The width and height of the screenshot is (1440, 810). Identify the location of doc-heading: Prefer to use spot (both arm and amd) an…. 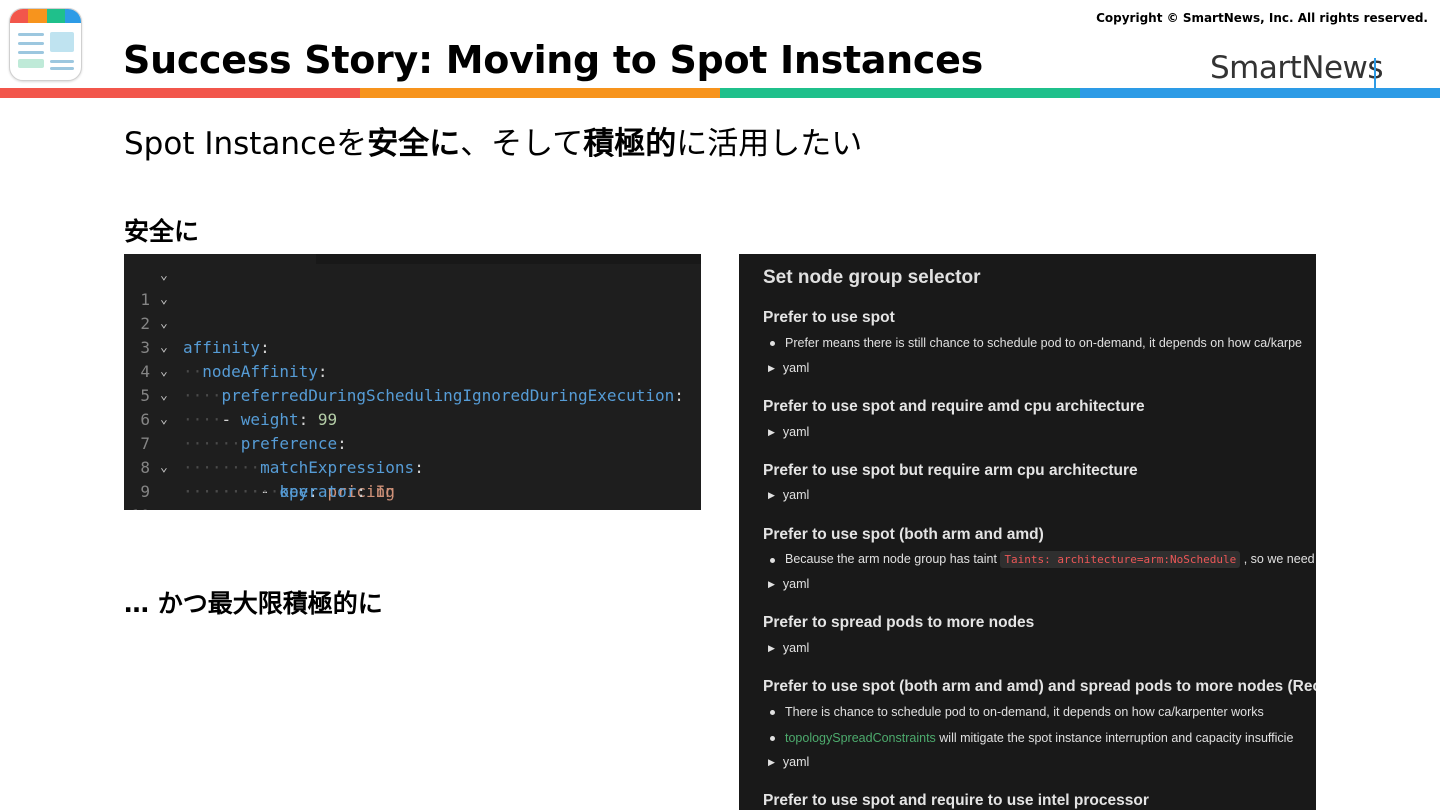
(1039, 686).